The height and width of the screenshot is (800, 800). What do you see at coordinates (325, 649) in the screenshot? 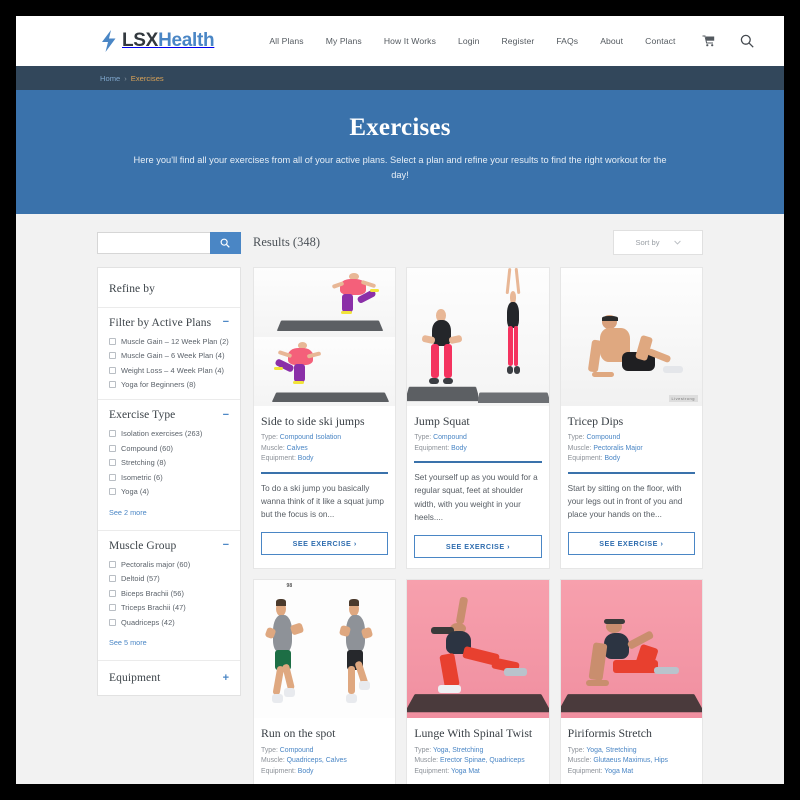
I see `card-image: 98` at bounding box center [325, 649].